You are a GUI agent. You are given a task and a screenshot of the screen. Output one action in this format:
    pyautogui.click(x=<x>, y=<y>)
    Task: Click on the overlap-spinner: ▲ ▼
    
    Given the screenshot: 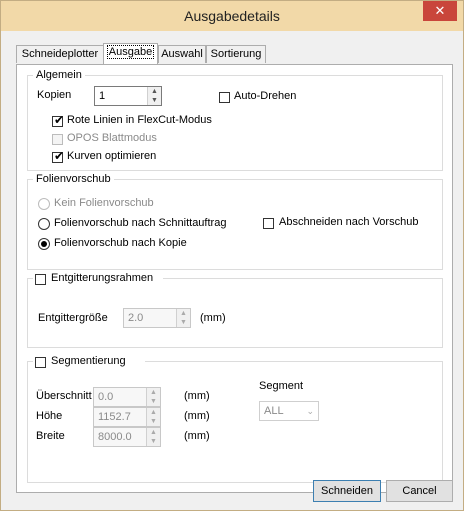 What is the action you would take?
    pyautogui.click(x=153, y=397)
    